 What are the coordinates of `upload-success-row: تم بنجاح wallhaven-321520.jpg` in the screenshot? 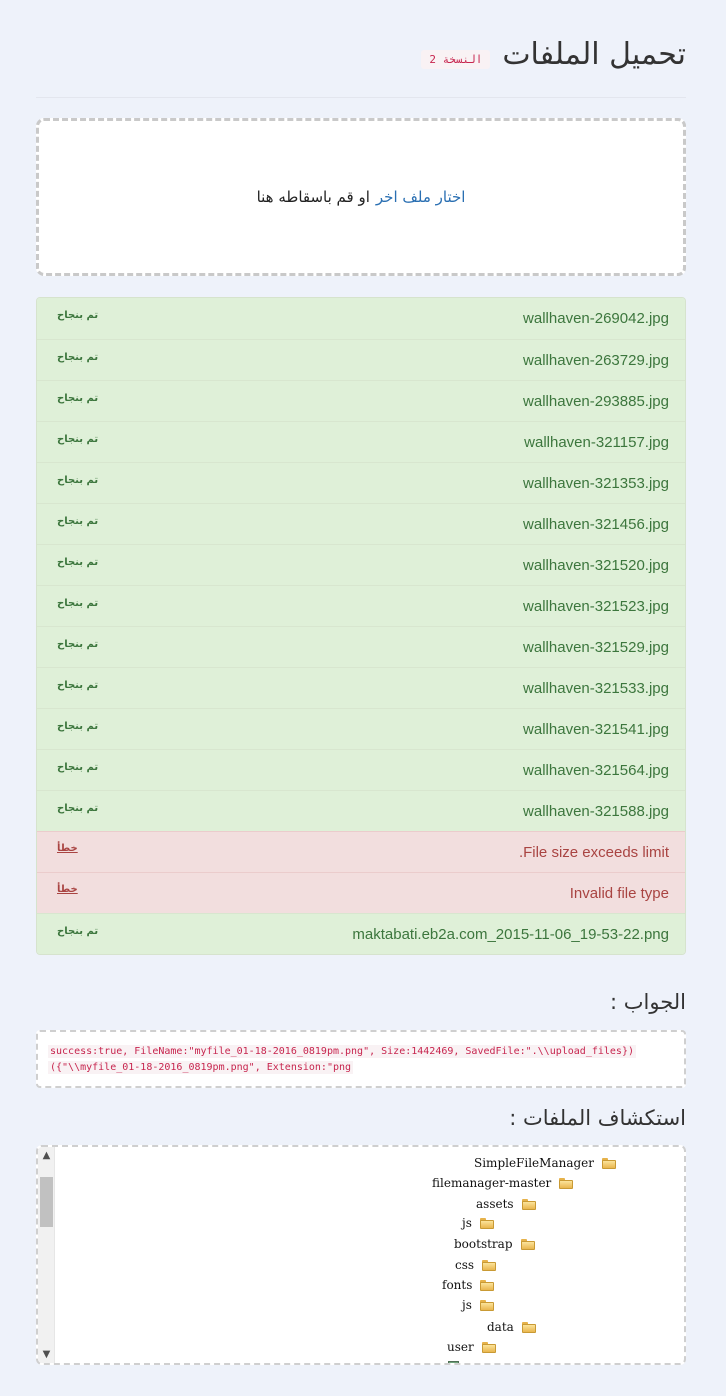 It's located at (361, 564).